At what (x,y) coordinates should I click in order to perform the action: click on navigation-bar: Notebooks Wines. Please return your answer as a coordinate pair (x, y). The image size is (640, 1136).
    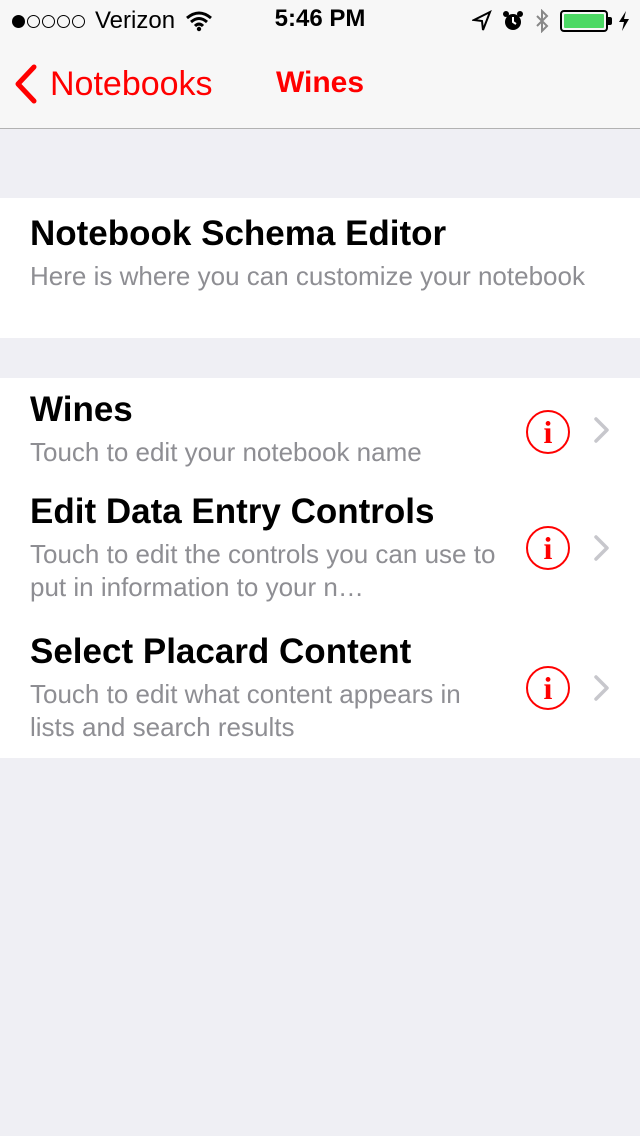
    Looking at the image, I should click on (320, 84).